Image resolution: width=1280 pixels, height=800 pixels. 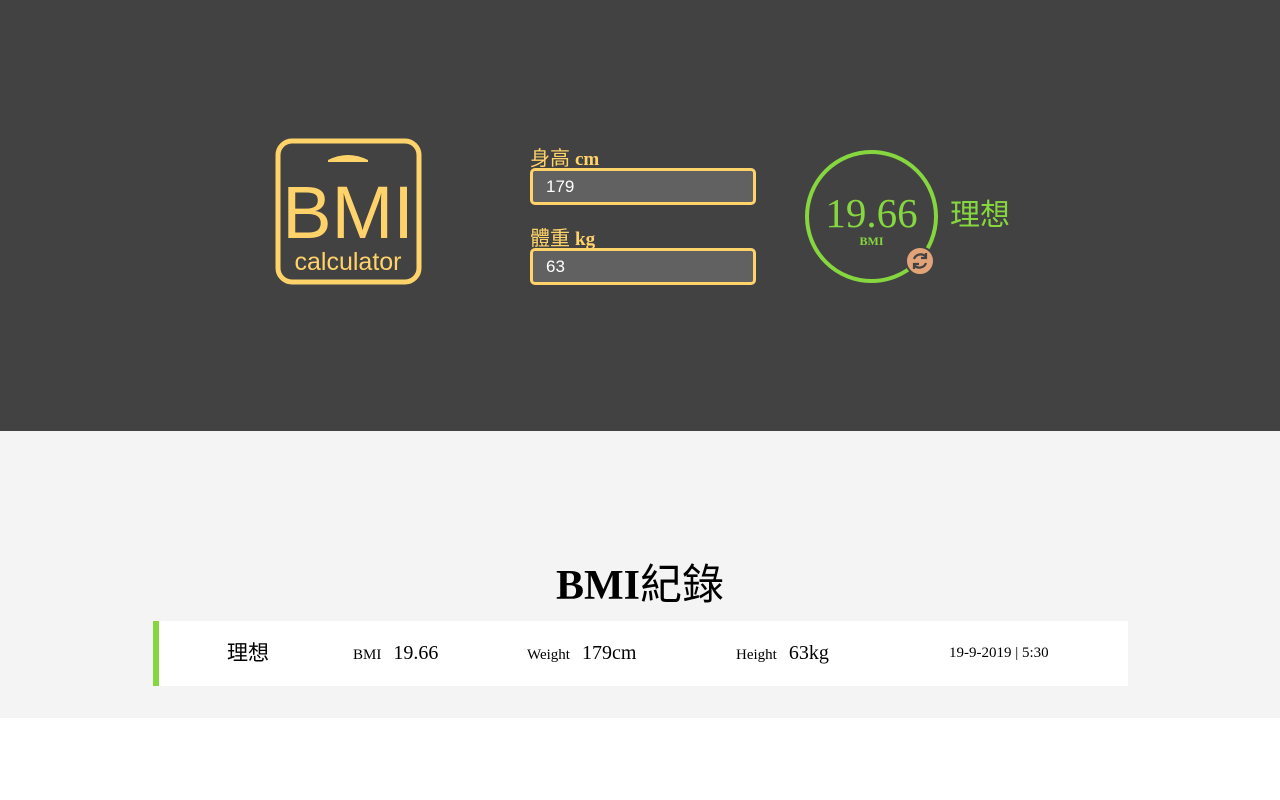 What do you see at coordinates (585, 239) in the screenshot?
I see `weight-unit: kg` at bounding box center [585, 239].